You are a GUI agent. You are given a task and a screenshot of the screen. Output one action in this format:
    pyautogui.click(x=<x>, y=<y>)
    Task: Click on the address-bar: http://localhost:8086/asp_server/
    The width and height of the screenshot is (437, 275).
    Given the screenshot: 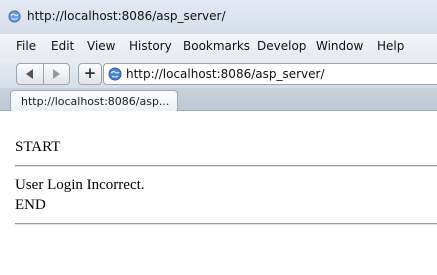 What is the action you would take?
    pyautogui.click(x=270, y=74)
    